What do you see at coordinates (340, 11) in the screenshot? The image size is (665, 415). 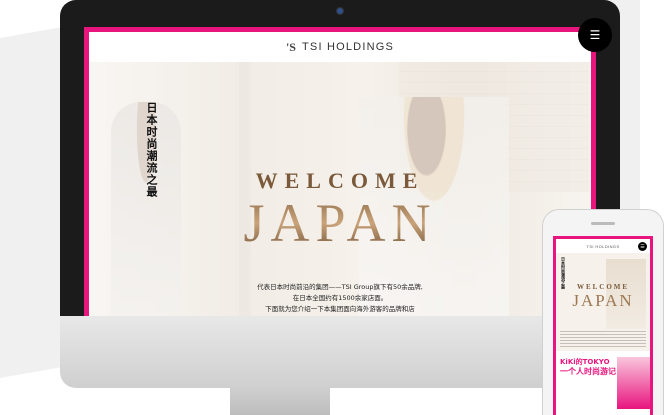 I see `camera-icon` at bounding box center [340, 11].